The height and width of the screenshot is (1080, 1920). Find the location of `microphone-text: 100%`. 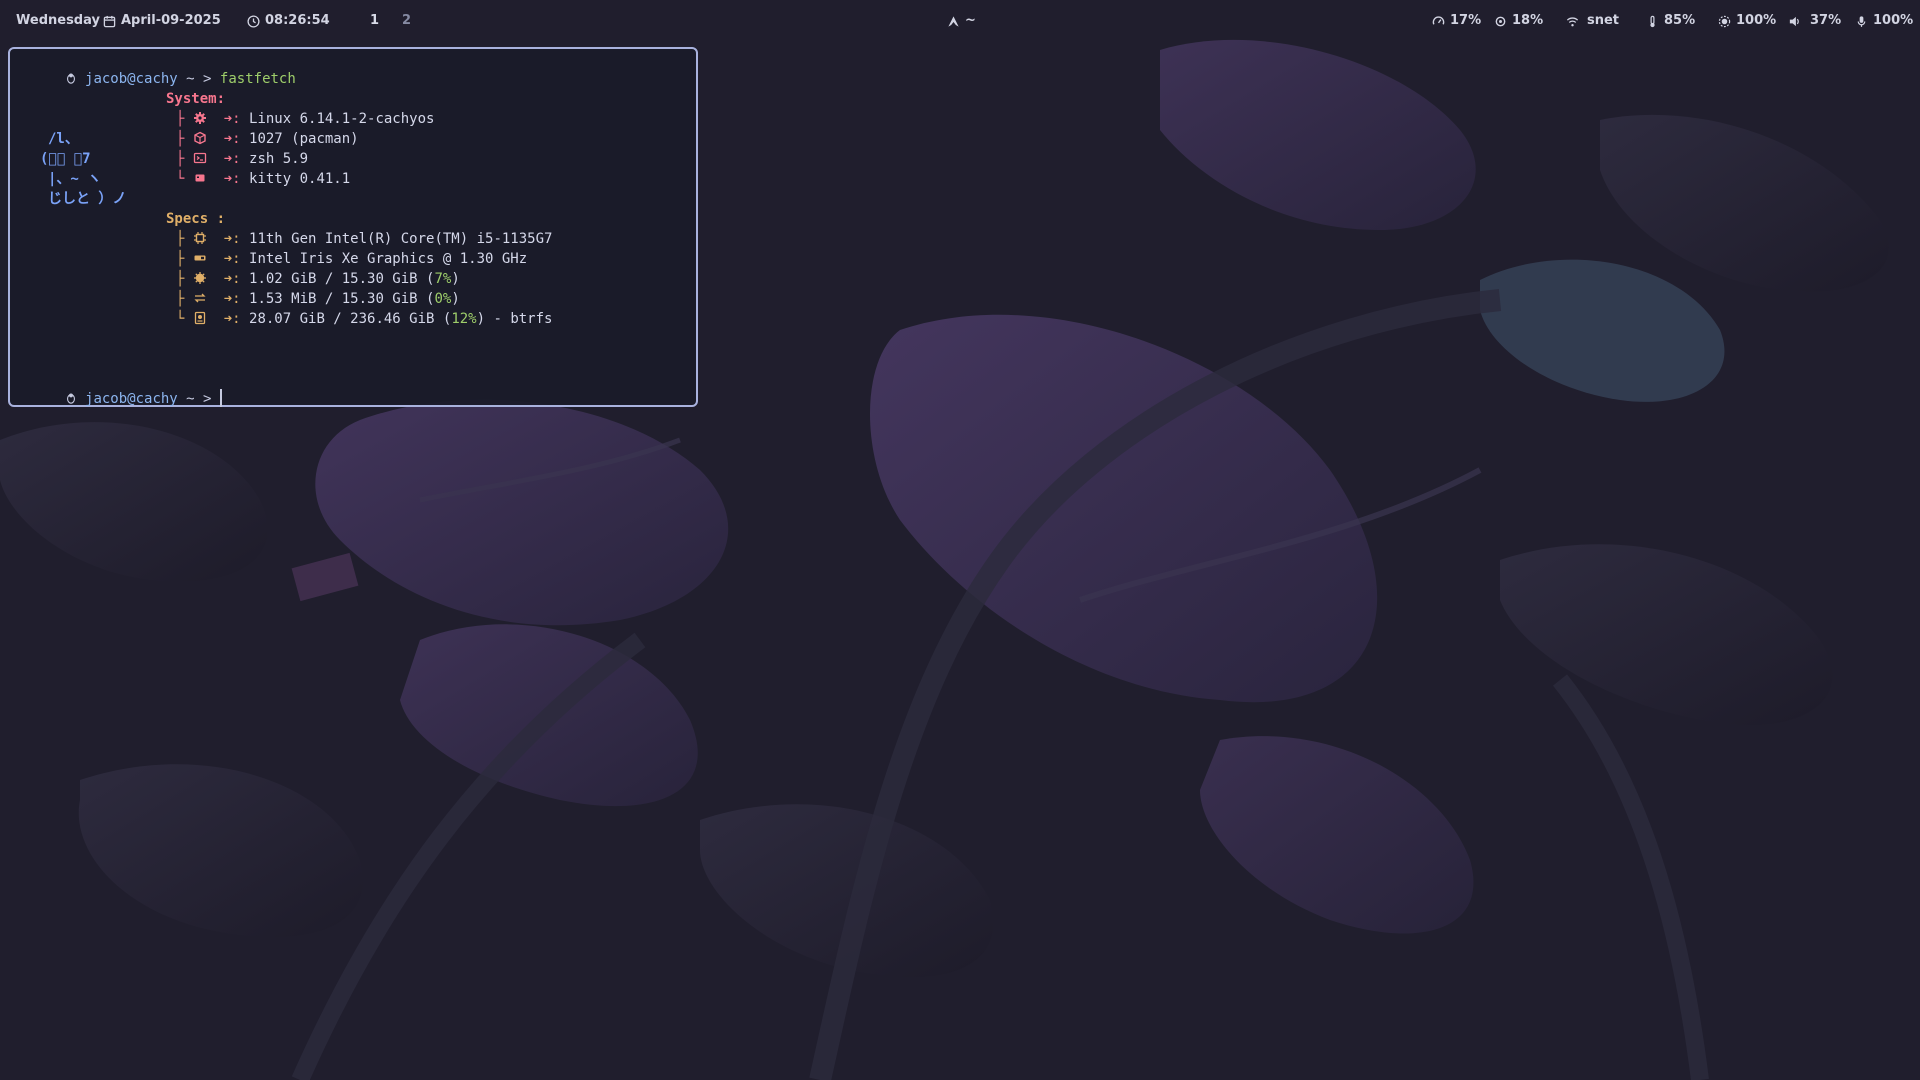

microphone-text: 100% is located at coordinates (1893, 20).